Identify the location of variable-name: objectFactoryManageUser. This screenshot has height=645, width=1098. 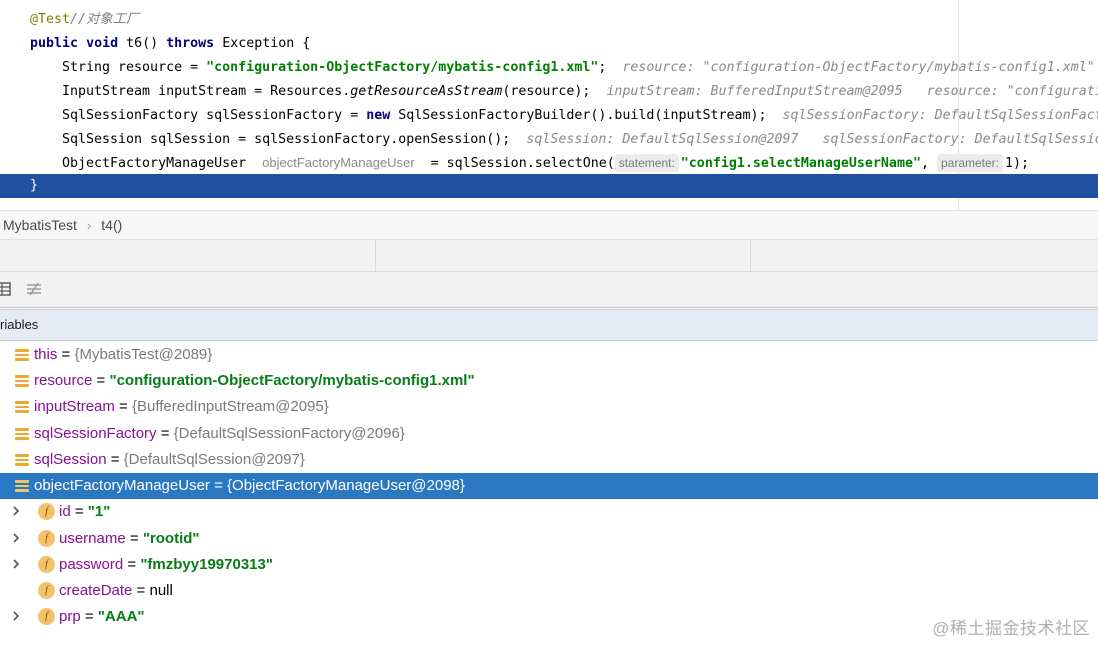
(122, 485).